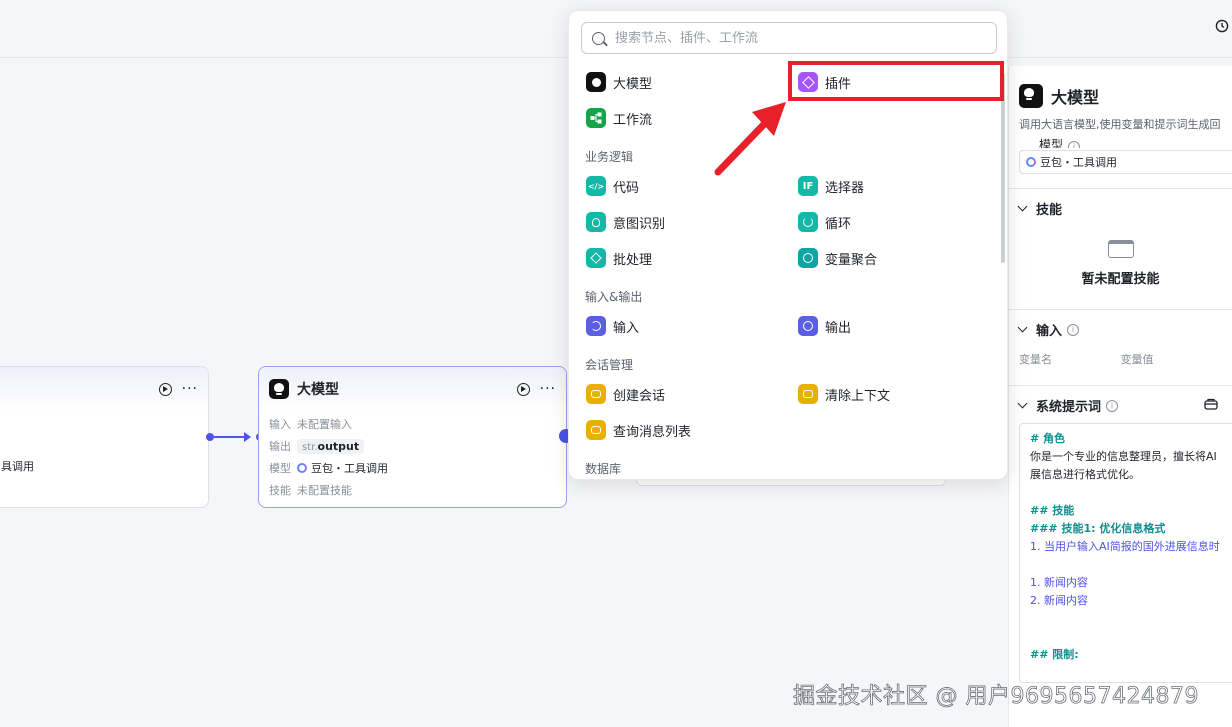 Image resolution: width=1232 pixels, height=727 pixels. I want to click on code-icon: </>, so click(596, 186).